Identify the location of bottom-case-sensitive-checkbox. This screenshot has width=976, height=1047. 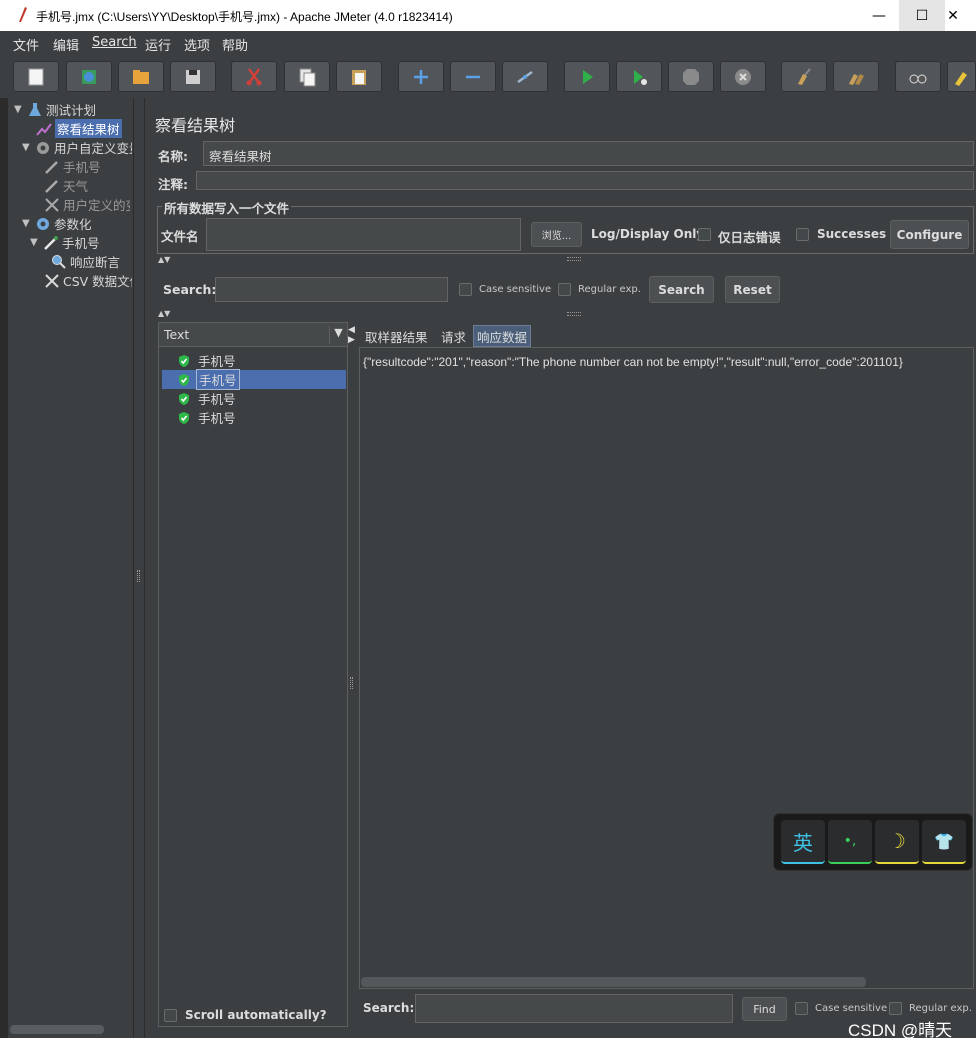
(801, 1008).